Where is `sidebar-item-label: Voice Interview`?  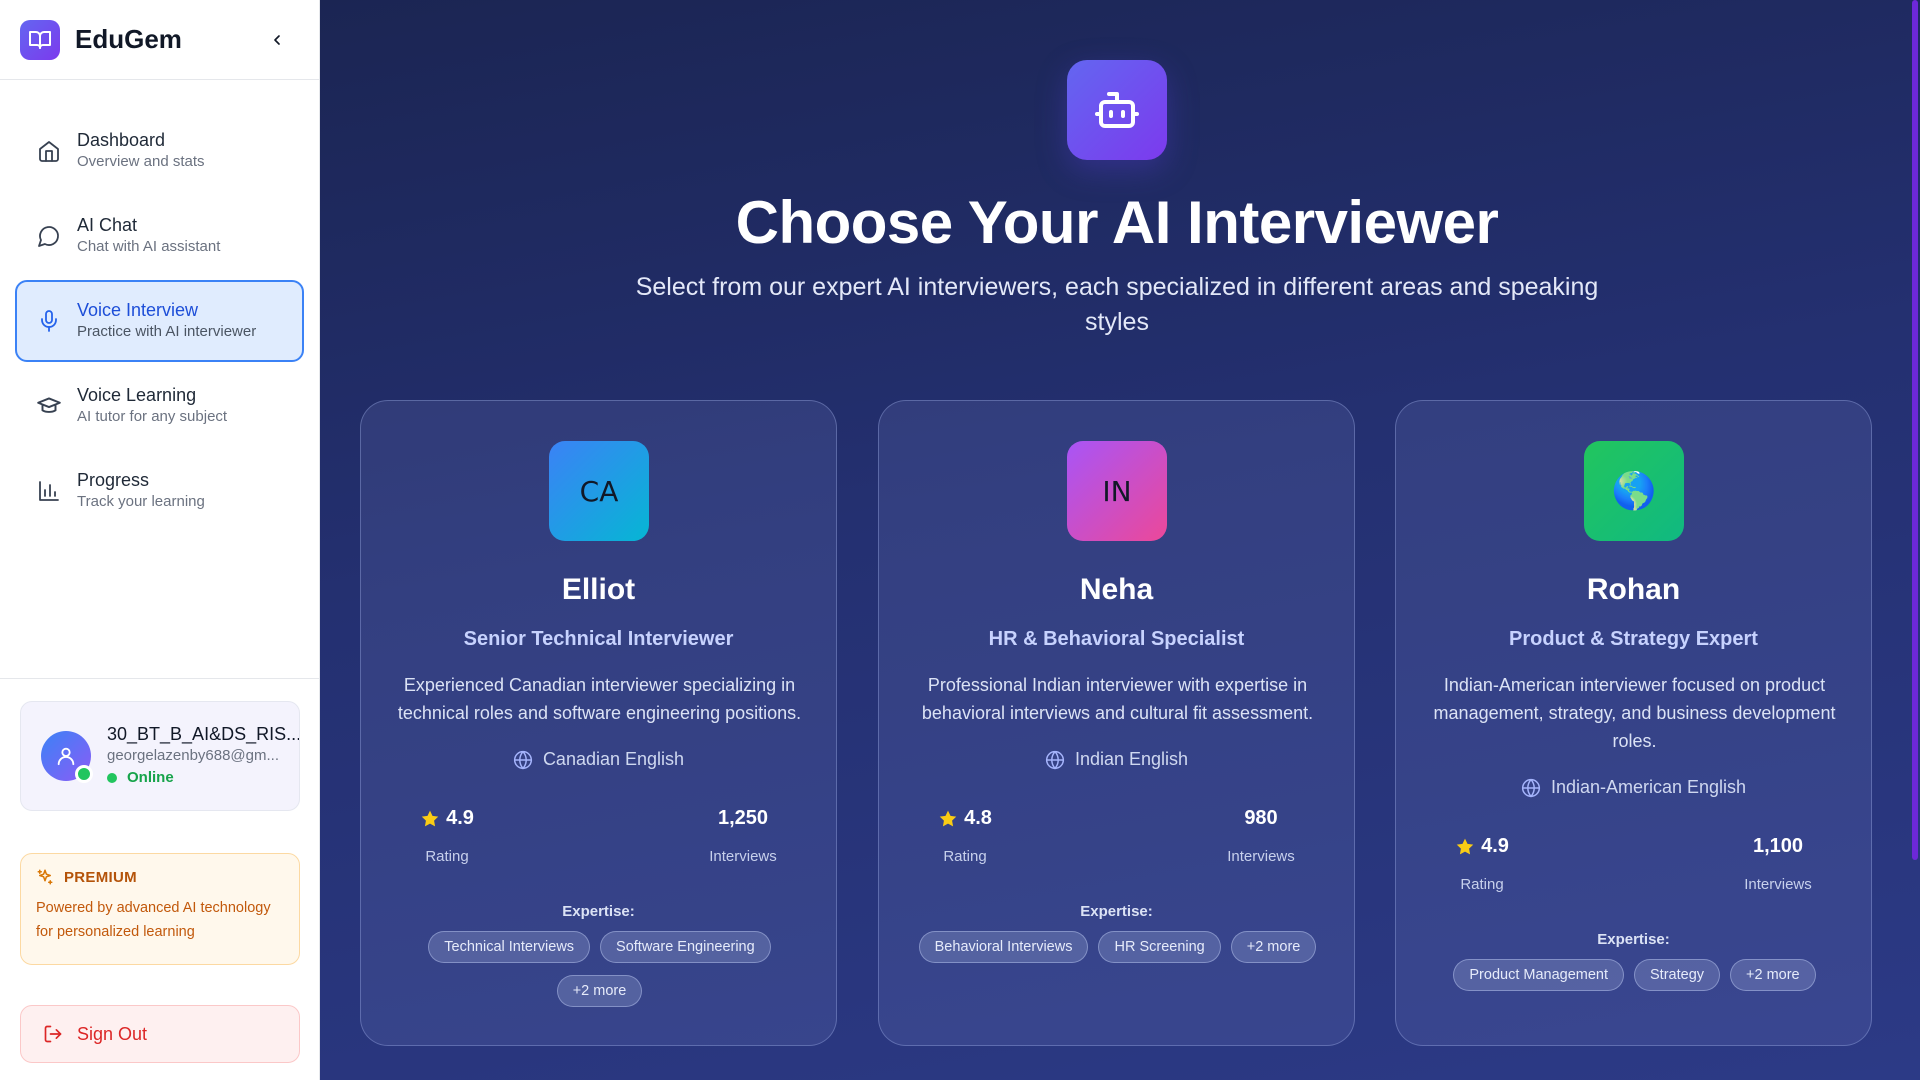
sidebar-item-label: Voice Interview is located at coordinates (138, 310).